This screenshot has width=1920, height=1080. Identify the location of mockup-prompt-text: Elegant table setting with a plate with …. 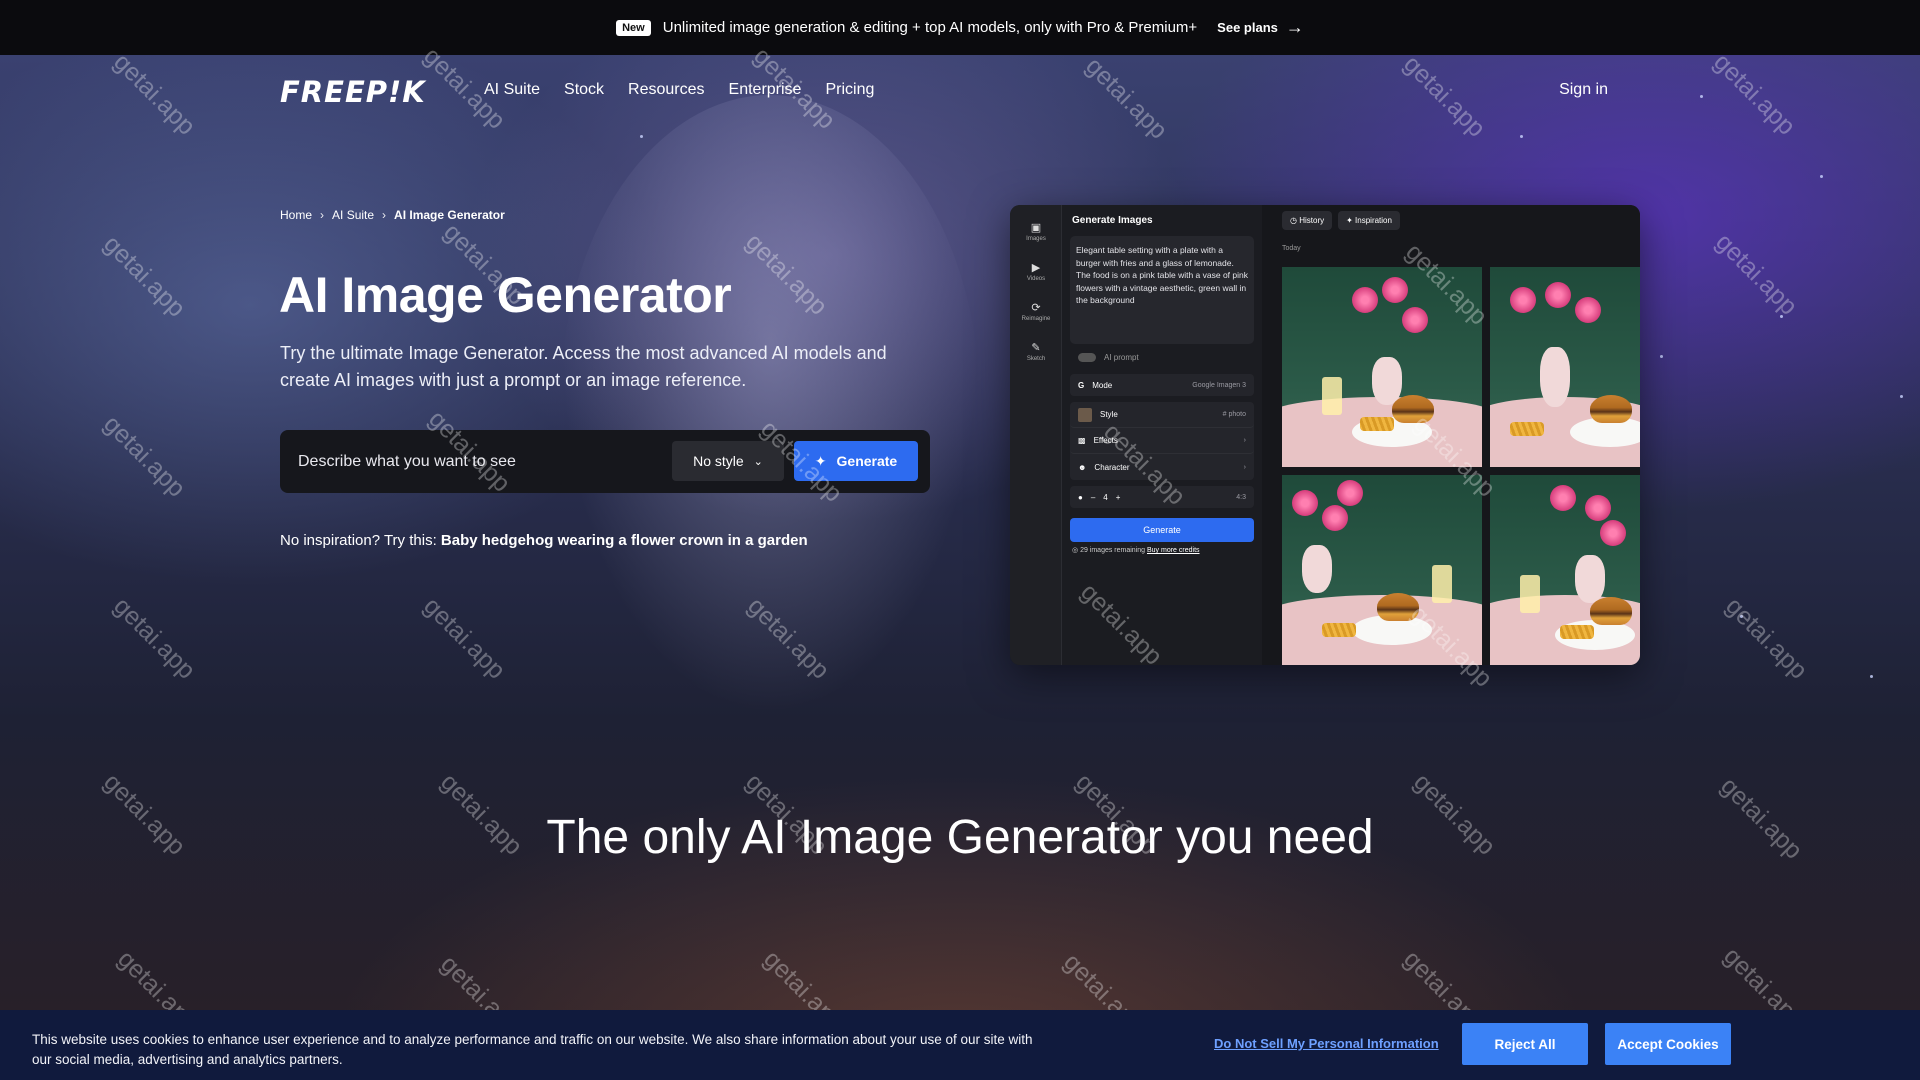
(1162, 290).